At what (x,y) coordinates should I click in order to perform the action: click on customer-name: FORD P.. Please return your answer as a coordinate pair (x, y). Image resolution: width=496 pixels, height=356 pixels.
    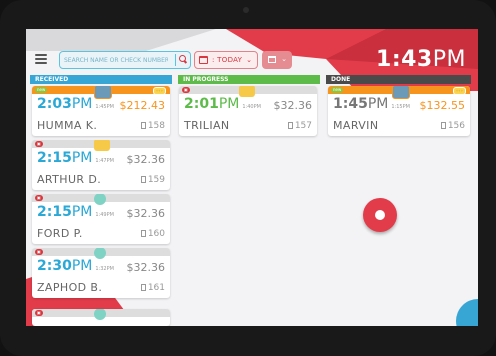
    Looking at the image, I should click on (60, 233).